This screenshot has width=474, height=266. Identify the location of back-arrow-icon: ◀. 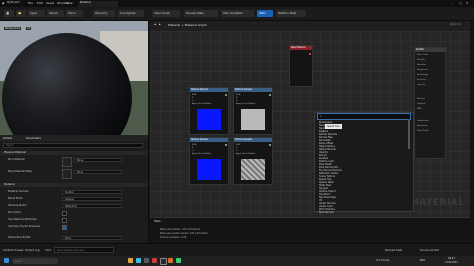
(155, 24).